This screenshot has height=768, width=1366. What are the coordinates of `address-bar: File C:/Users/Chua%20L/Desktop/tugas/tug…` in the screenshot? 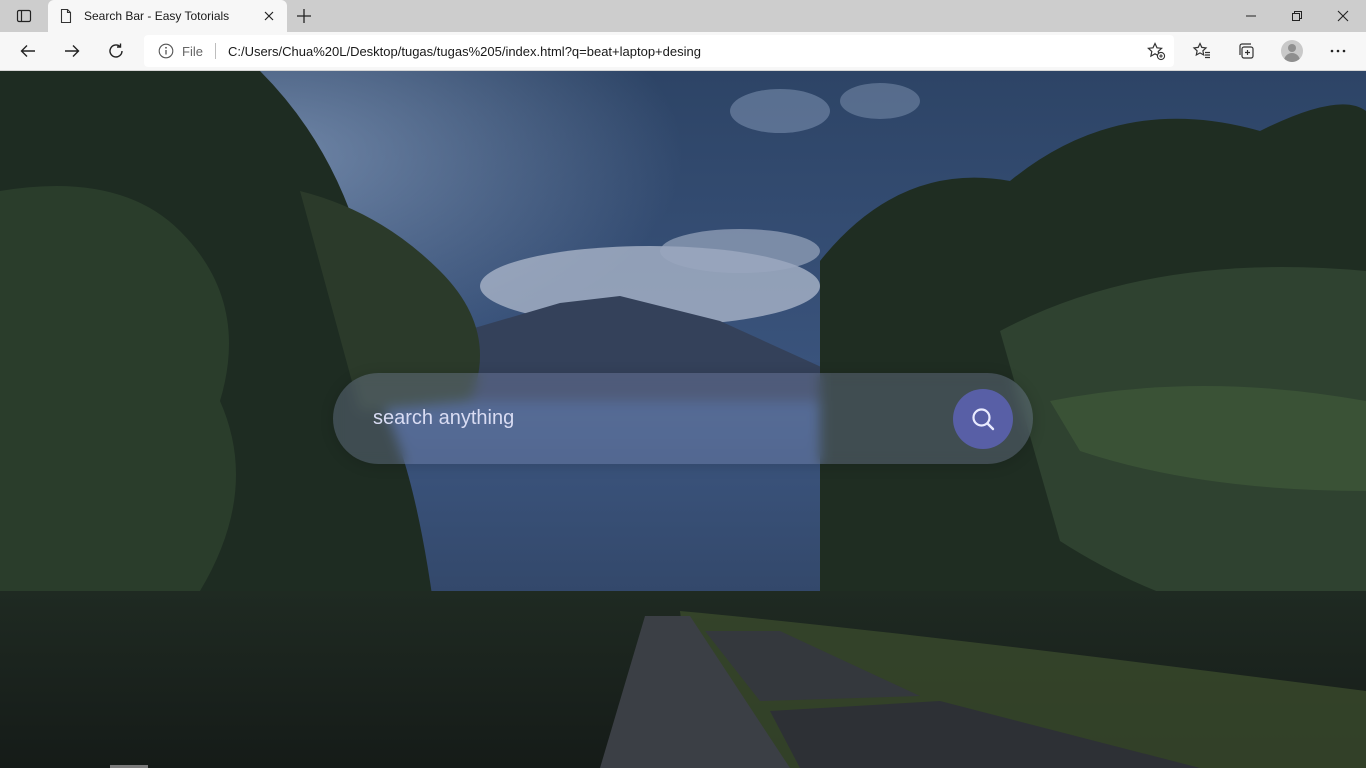 It's located at (659, 51).